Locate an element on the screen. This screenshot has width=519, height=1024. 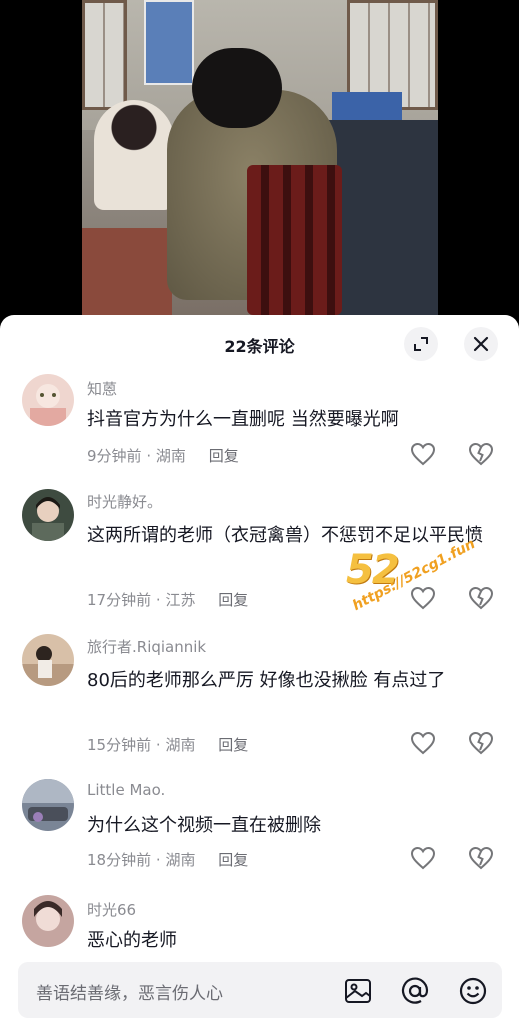
sheet-header: 22条评论 is located at coordinates (259, 345).